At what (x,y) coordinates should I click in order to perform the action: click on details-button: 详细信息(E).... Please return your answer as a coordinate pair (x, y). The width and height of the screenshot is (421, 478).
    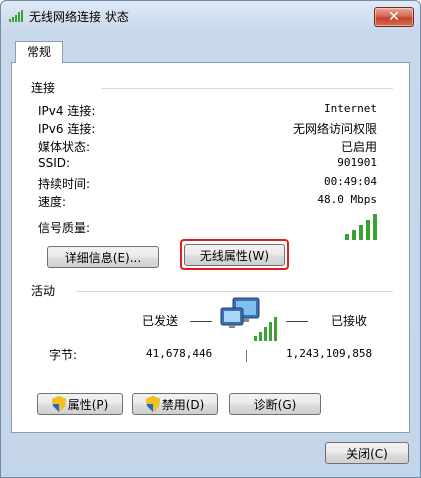
    Looking at the image, I should click on (103, 257).